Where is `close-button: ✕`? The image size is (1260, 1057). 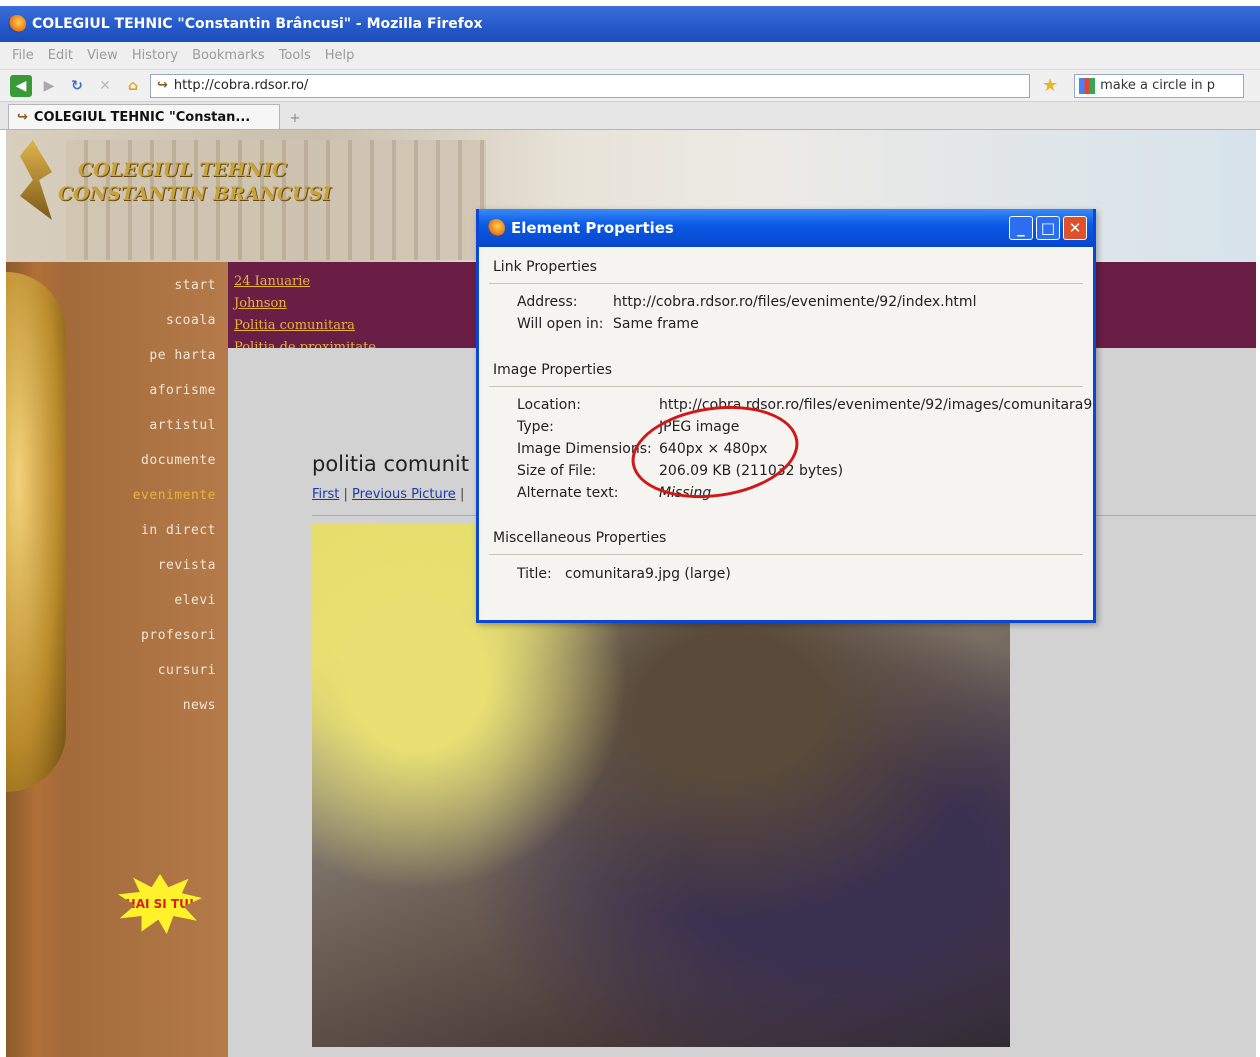
close-button: ✕ is located at coordinates (1075, 228).